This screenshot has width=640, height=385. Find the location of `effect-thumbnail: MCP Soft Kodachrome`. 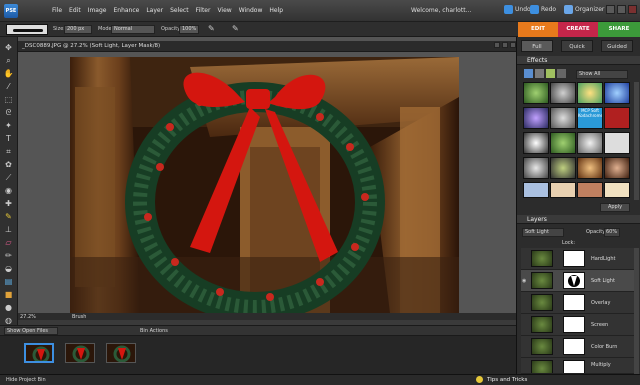

effect-thumbnail: MCP Soft Kodachrome is located at coordinates (590, 118).